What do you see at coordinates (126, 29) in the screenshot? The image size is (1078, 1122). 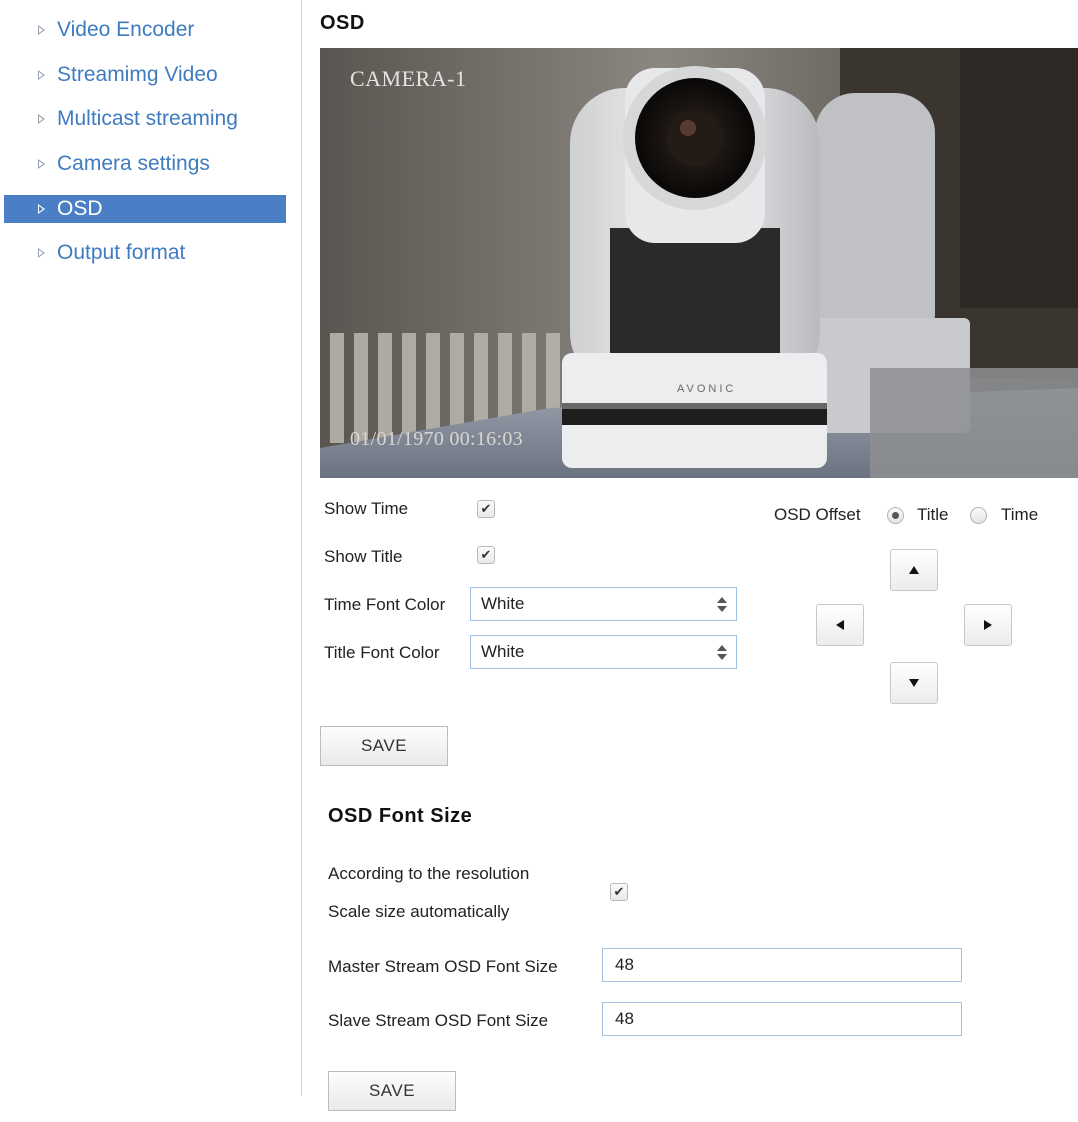 I see `sidebar-item-label: Video Encoder` at bounding box center [126, 29].